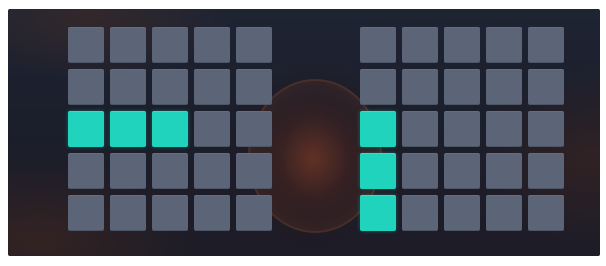  What do you see at coordinates (504, 171) in the screenshot?
I see `right-grid-tile-r3-c3` at bounding box center [504, 171].